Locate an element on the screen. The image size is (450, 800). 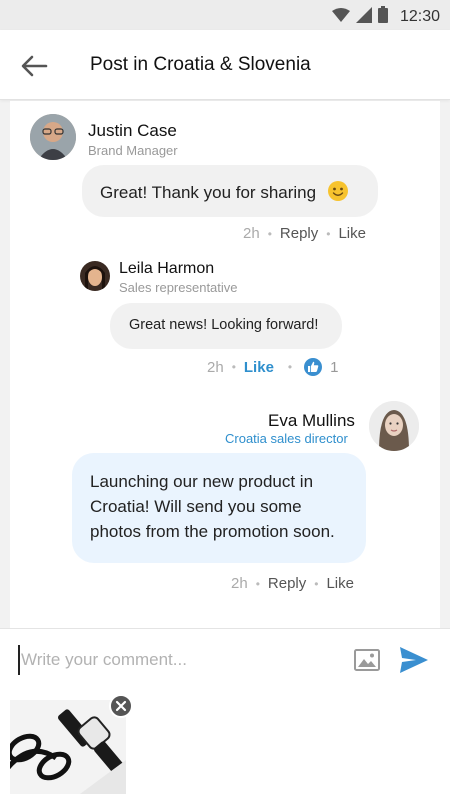
comment-text: Great news! Looking forward! is located at coordinates (224, 325).